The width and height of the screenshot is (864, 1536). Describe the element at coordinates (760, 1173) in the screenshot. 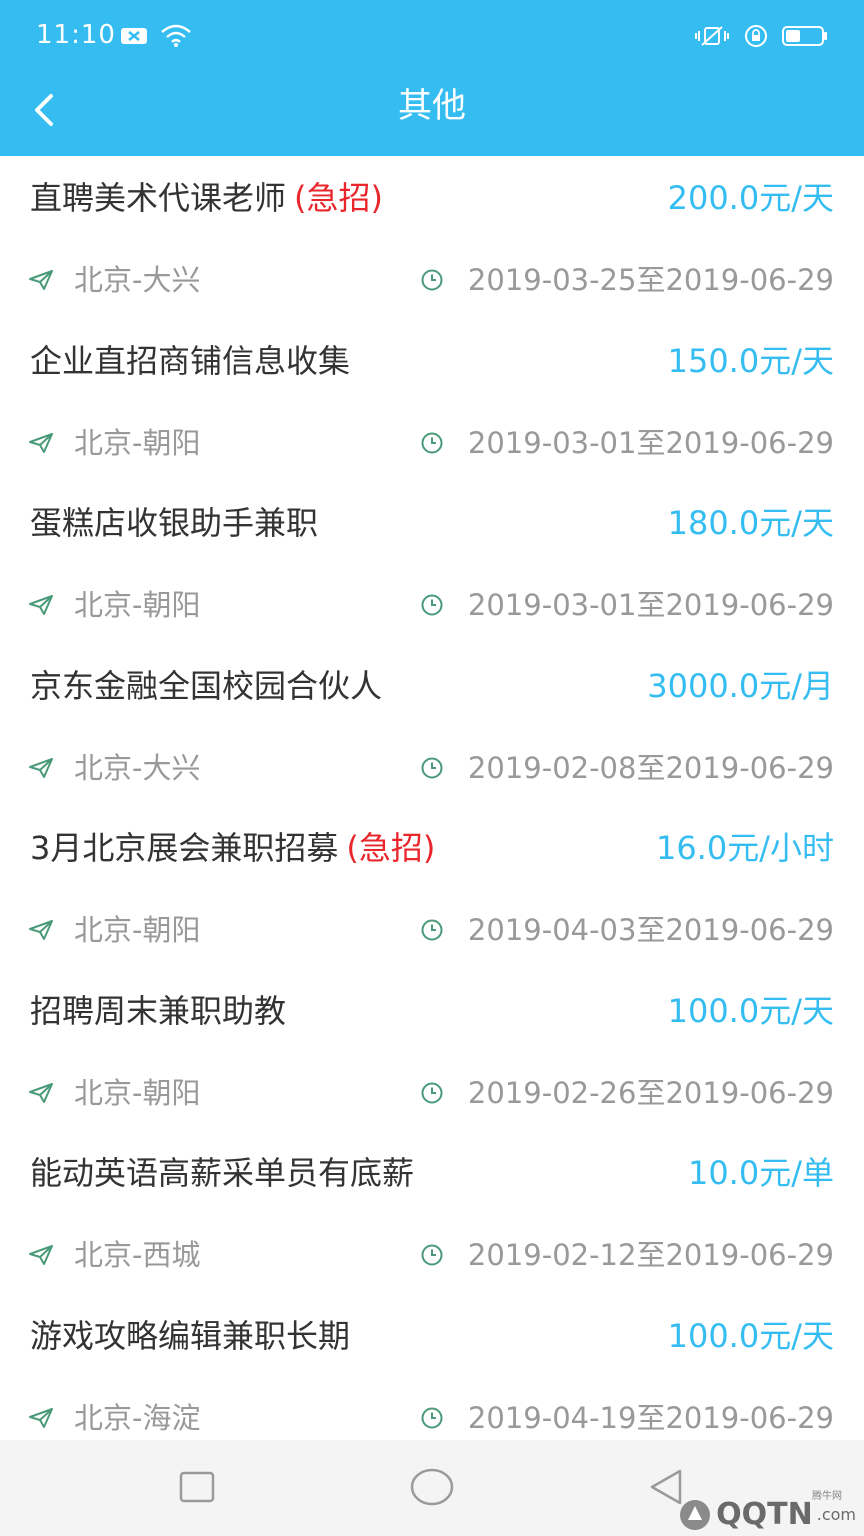

I see `job-salary: 10.0元/单` at that location.